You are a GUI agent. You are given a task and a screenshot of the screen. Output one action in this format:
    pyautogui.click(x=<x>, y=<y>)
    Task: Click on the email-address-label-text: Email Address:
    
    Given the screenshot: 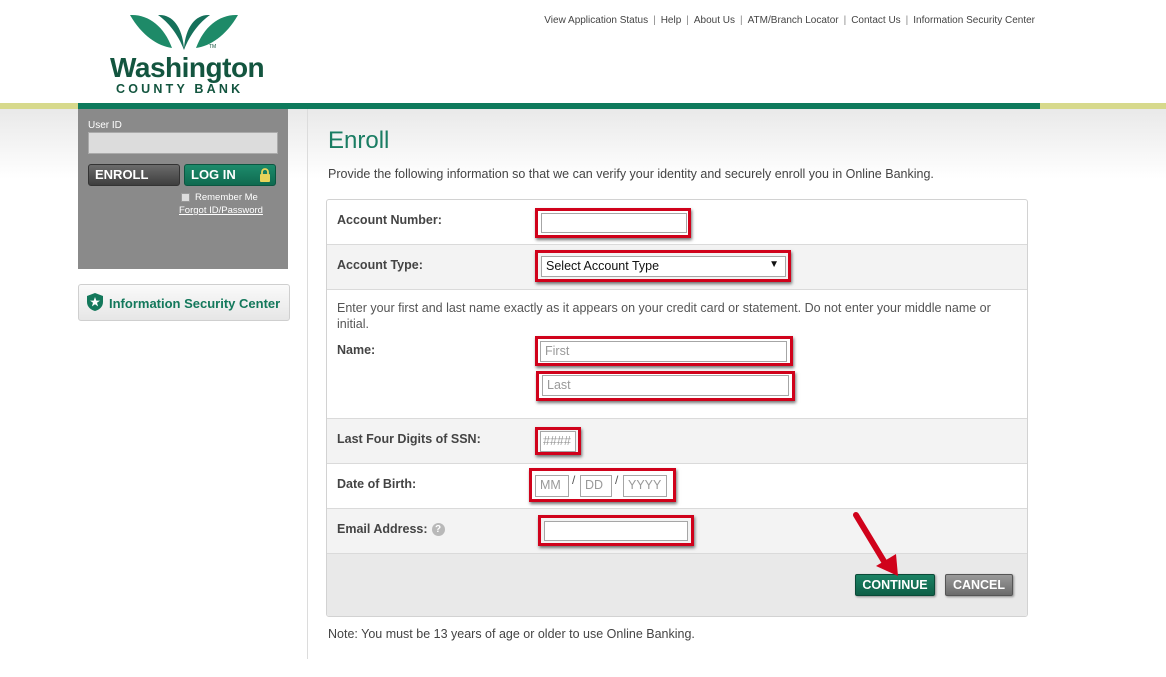 What is the action you would take?
    pyautogui.click(x=382, y=529)
    